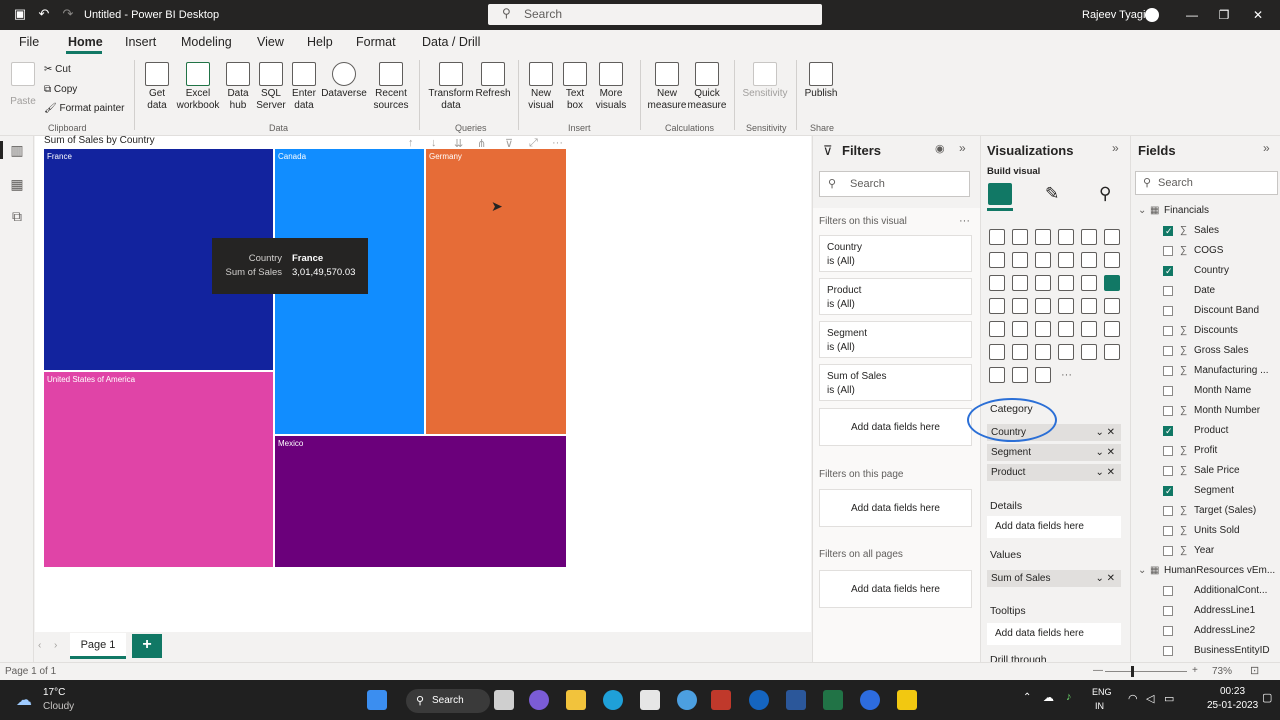 Image resolution: width=1280 pixels, height=720 pixels. What do you see at coordinates (57, 69) in the screenshot?
I see `cut-button: ✂ Cut` at bounding box center [57, 69].